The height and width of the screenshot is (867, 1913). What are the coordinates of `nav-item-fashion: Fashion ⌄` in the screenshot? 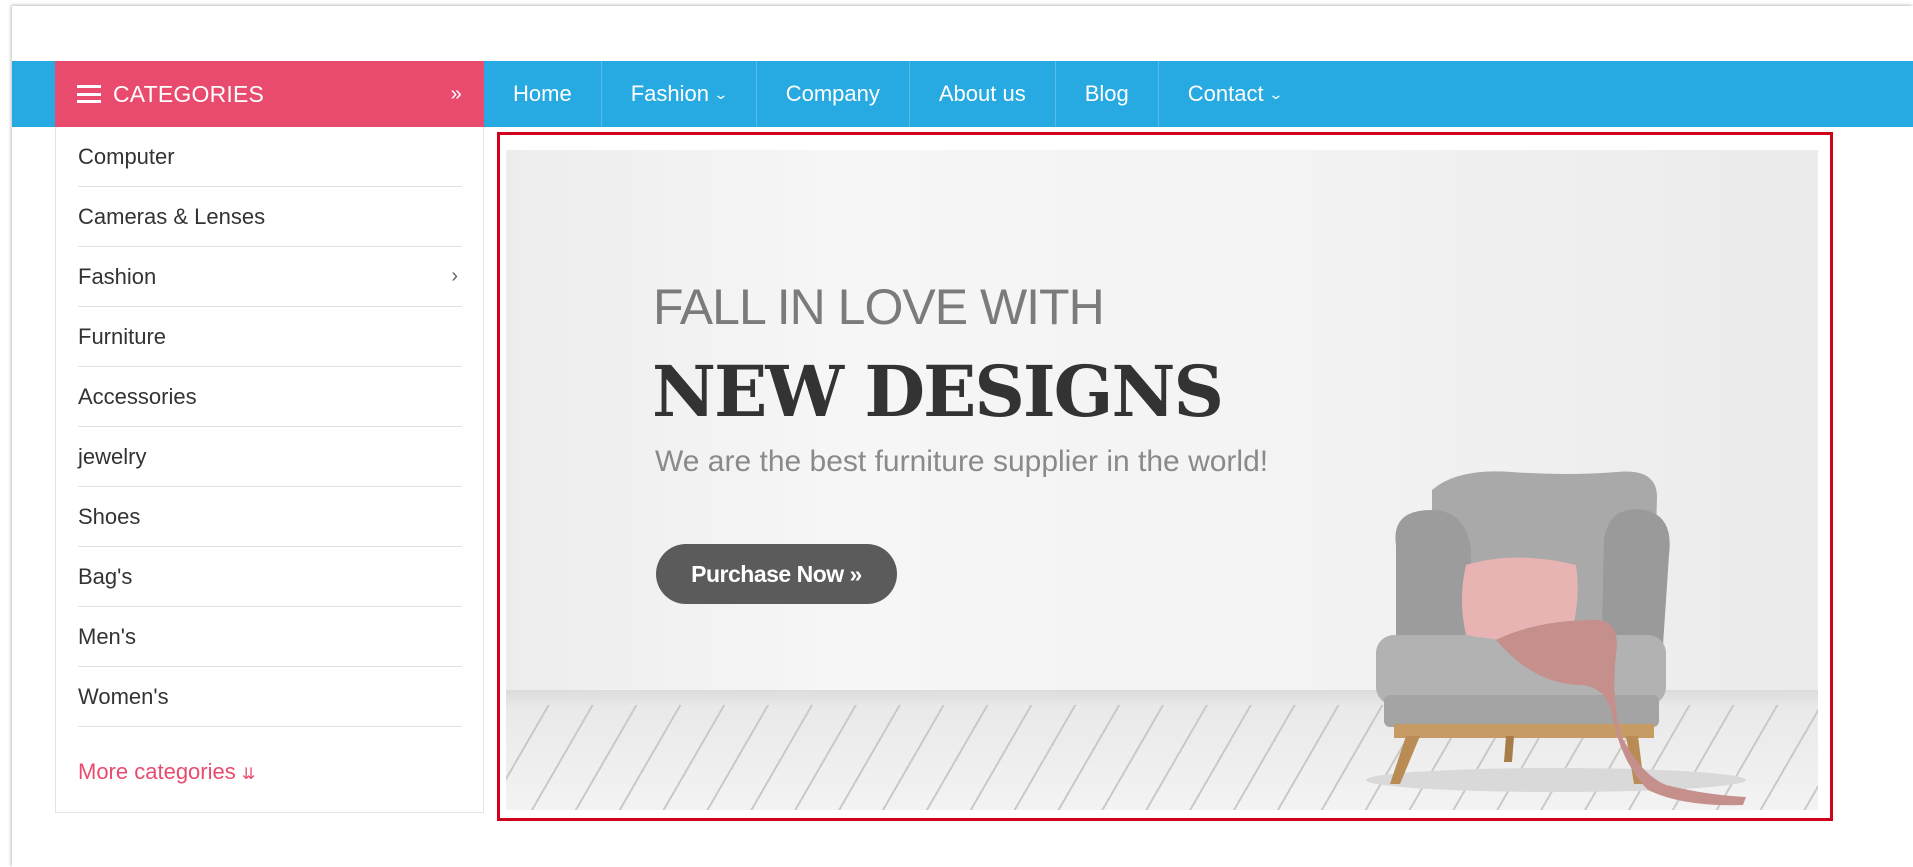 It's located at (679, 94).